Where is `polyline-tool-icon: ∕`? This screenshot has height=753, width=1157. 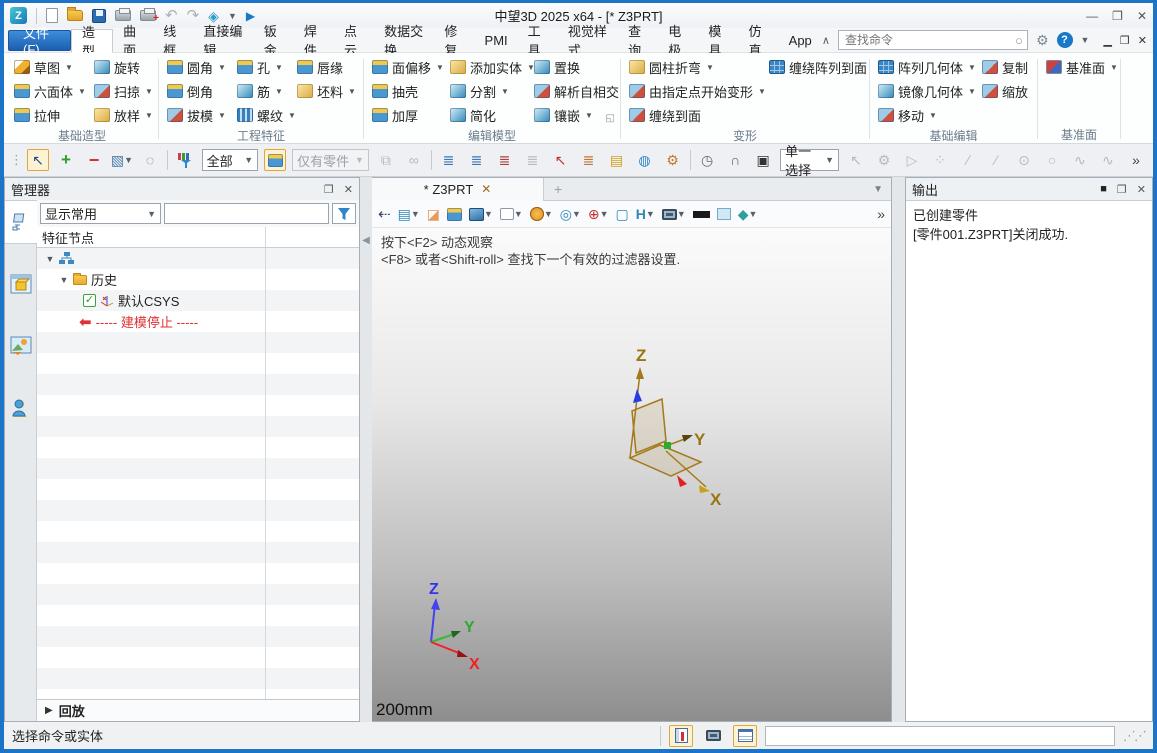
polyline-tool-icon: ∕ is located at coordinates (996, 160).